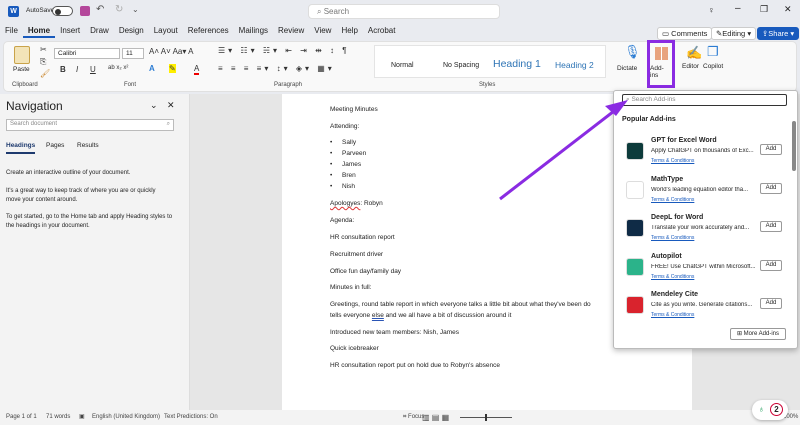  I want to click on tab-mailings: Mailings, so click(253, 31).